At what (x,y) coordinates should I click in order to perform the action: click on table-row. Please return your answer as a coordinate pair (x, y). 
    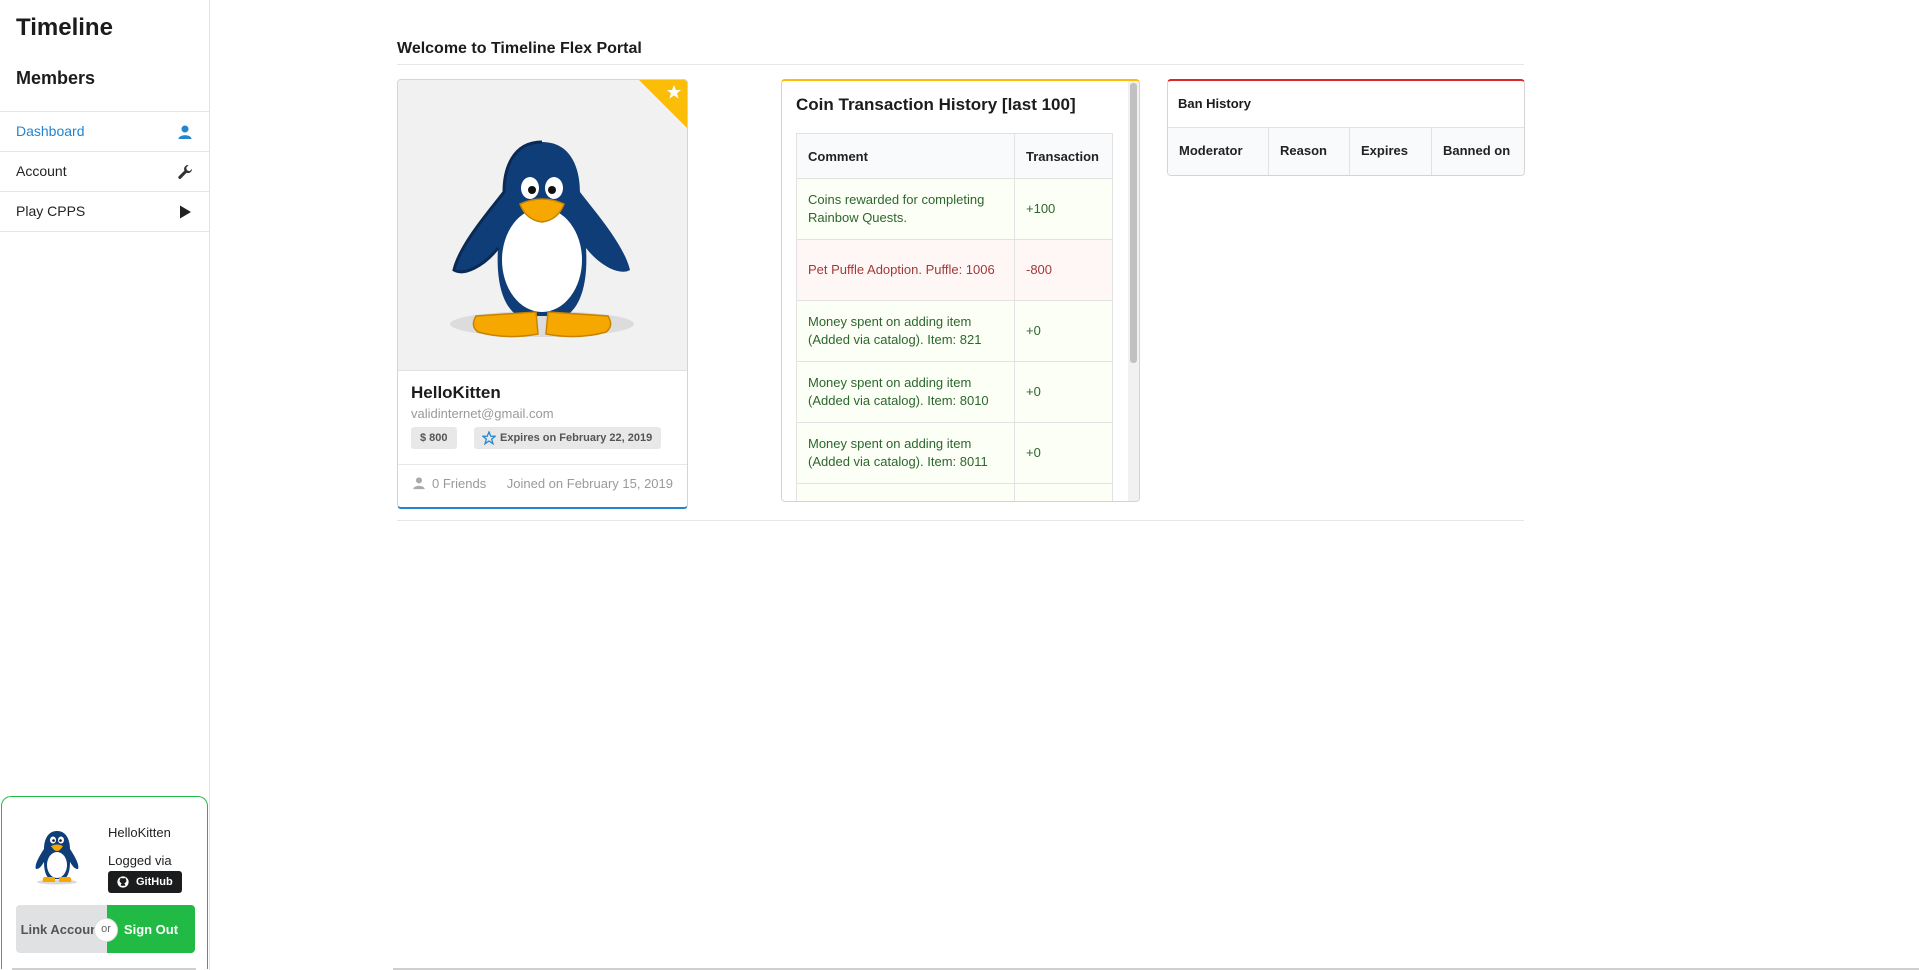
    Looking at the image, I should click on (954, 492).